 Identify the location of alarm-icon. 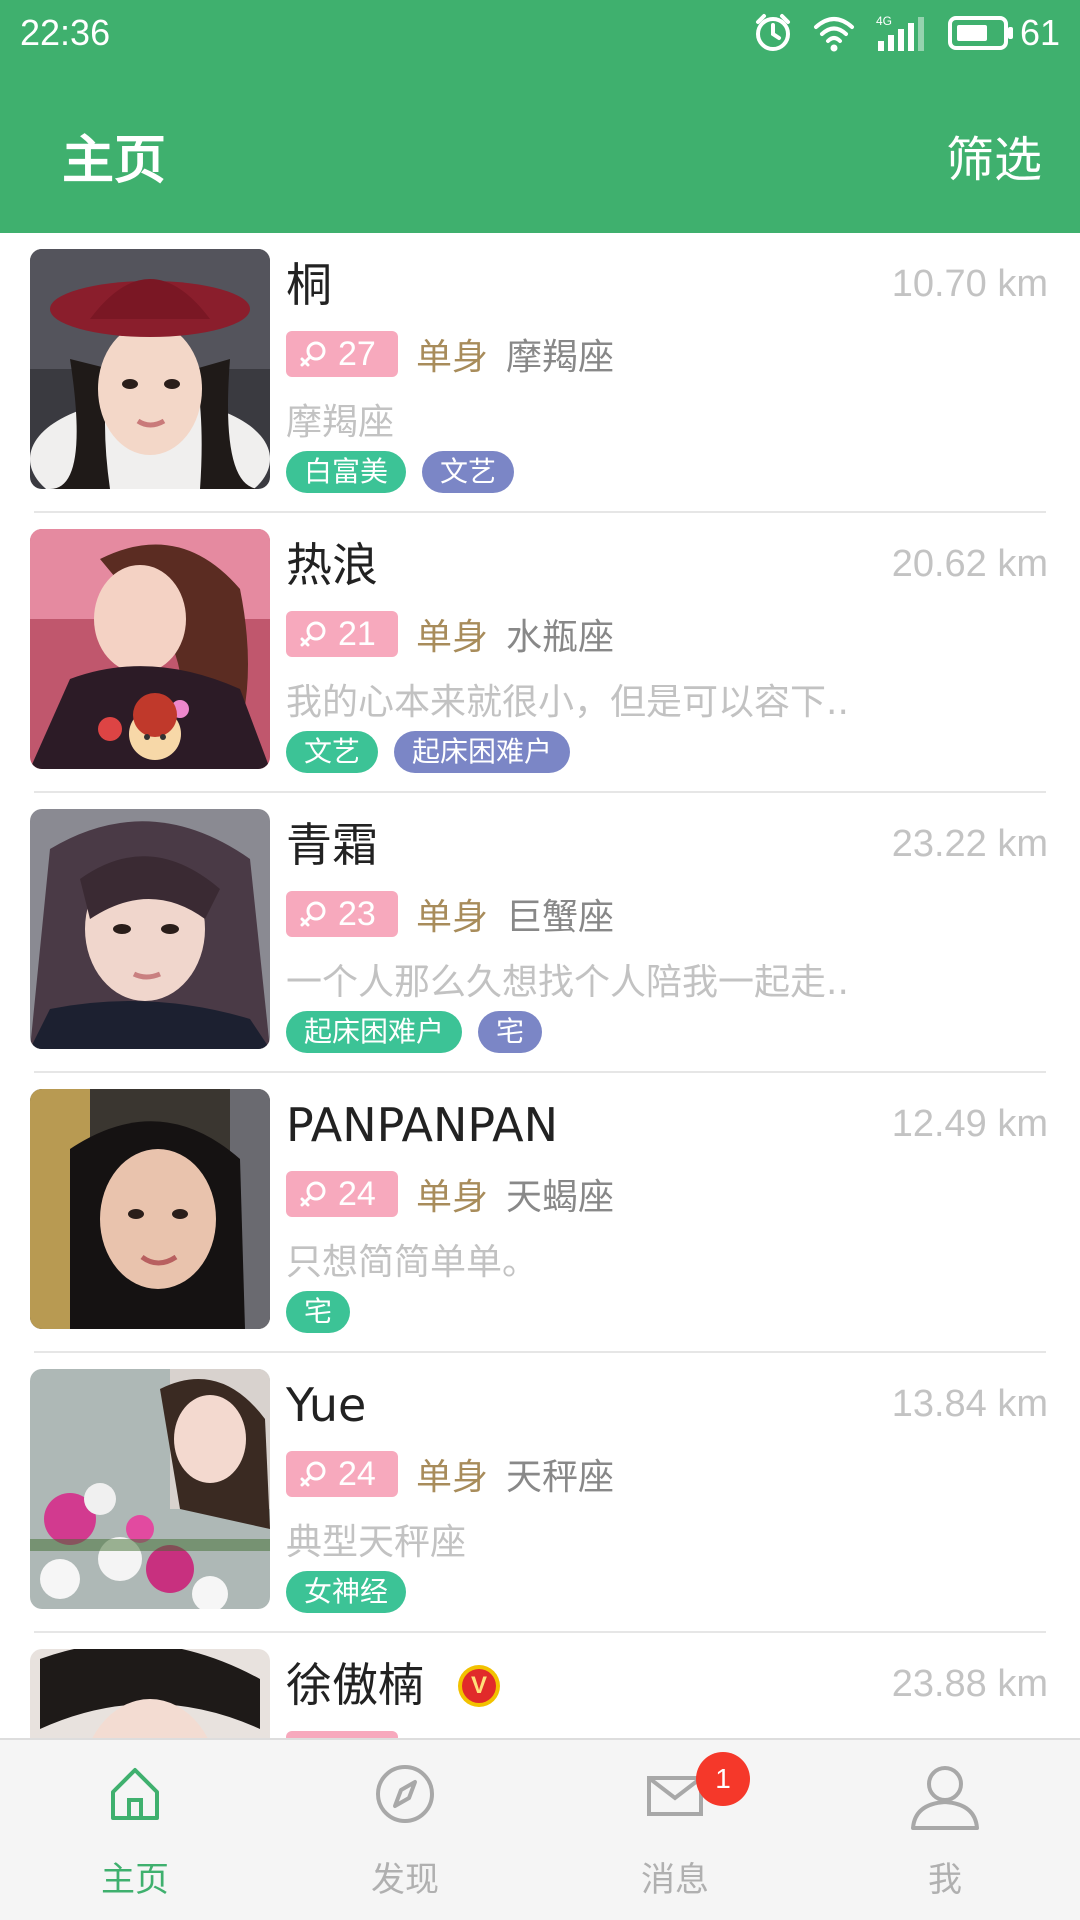
(773, 33).